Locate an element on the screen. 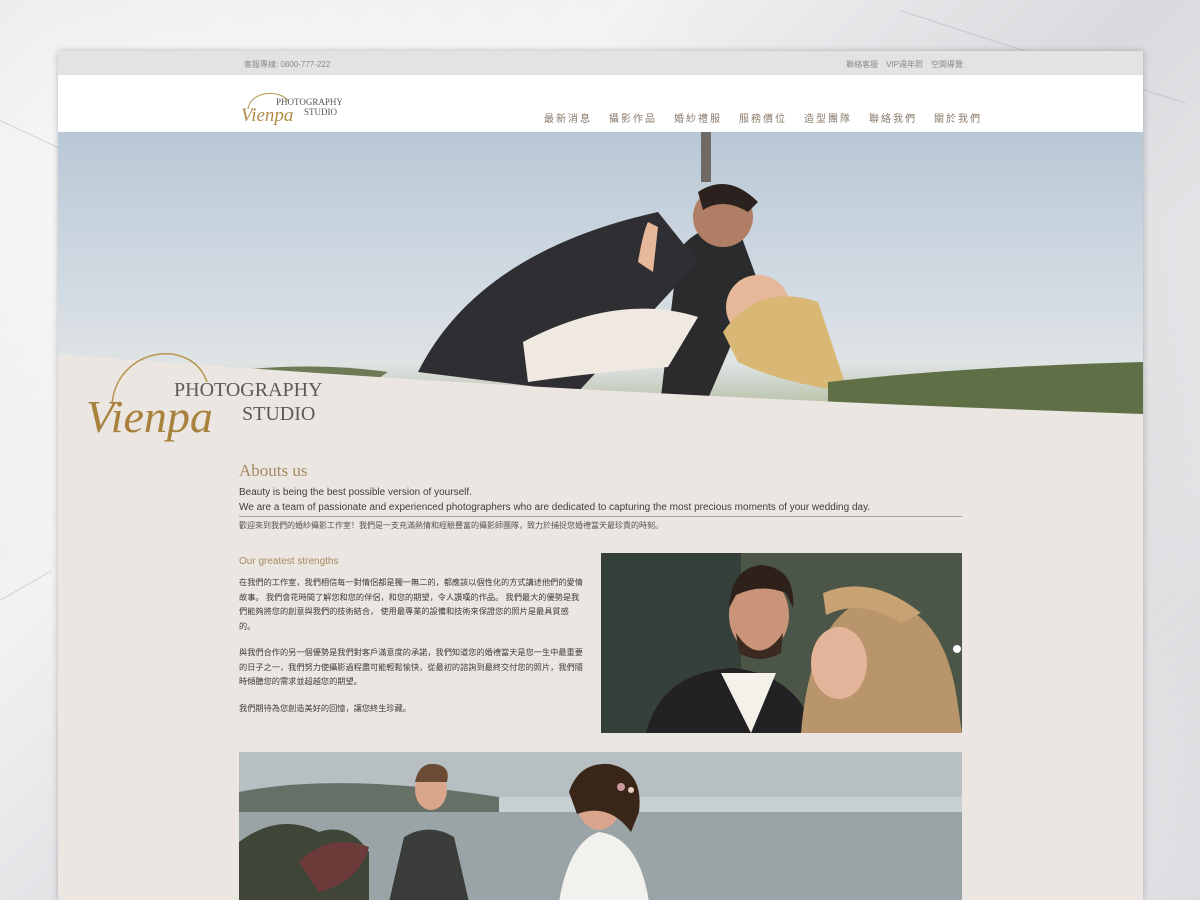  logo-large-line2: STUDIO is located at coordinates (278, 414).